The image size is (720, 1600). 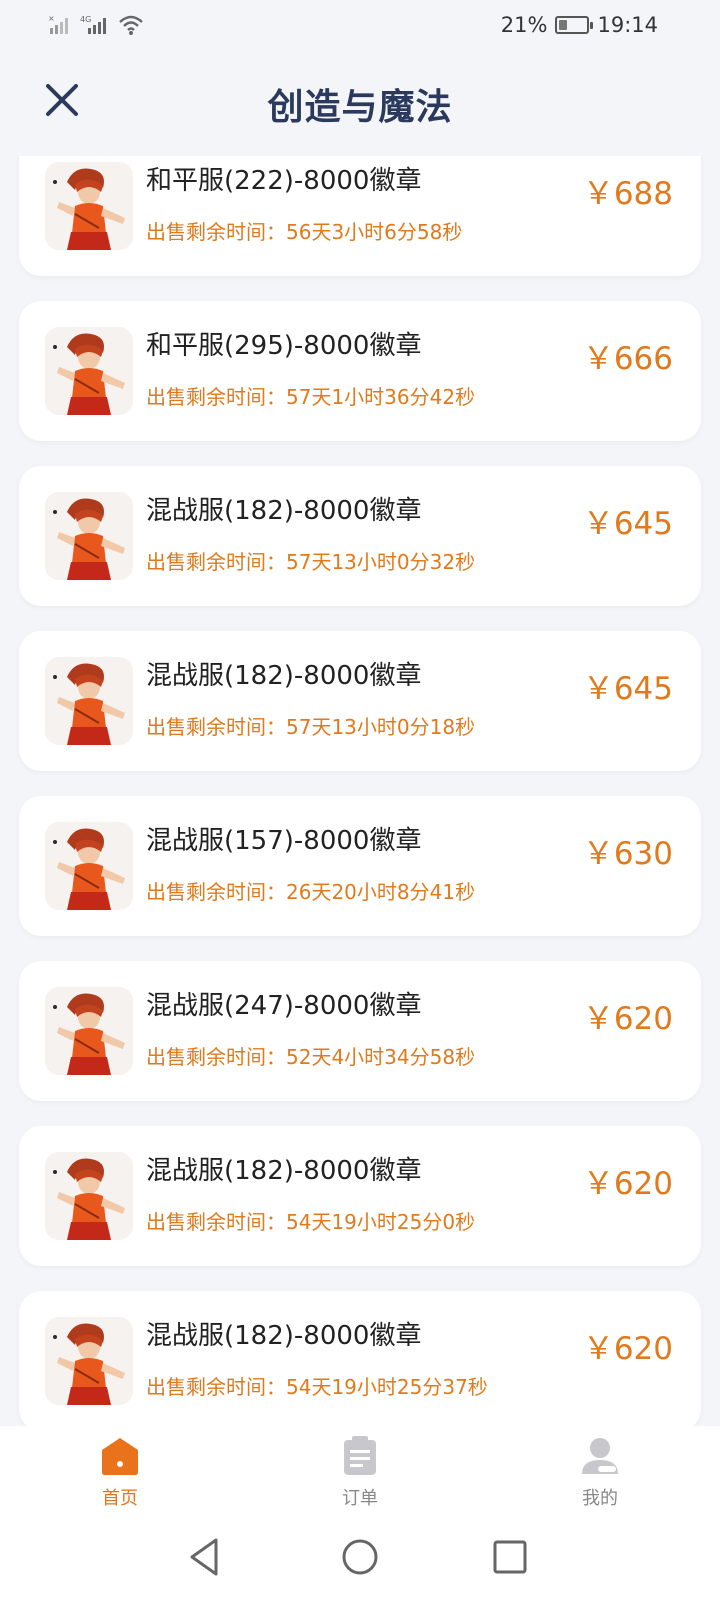 I want to click on tab-me-label: 我的, so click(x=600, y=1498).